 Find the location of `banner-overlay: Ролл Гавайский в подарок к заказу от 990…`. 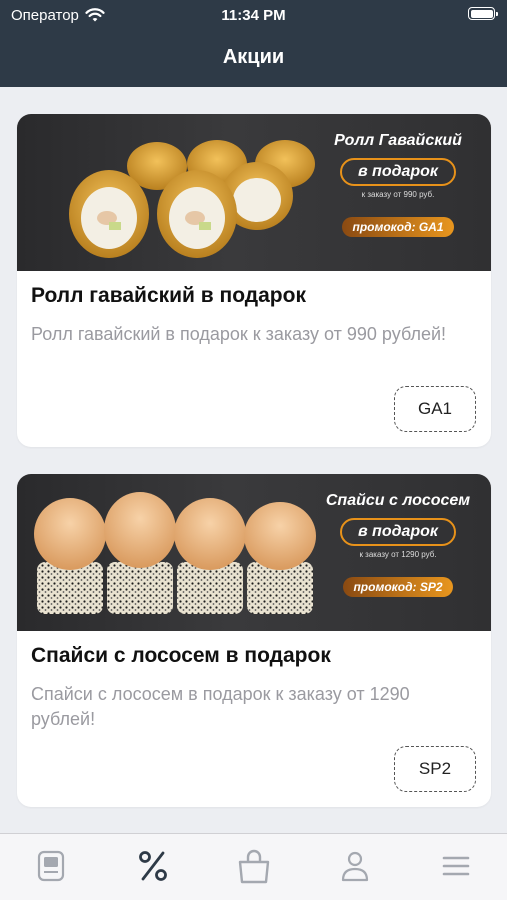

banner-overlay: Ролл Гавайский в подарок к заказу от 990… is located at coordinates (398, 184).